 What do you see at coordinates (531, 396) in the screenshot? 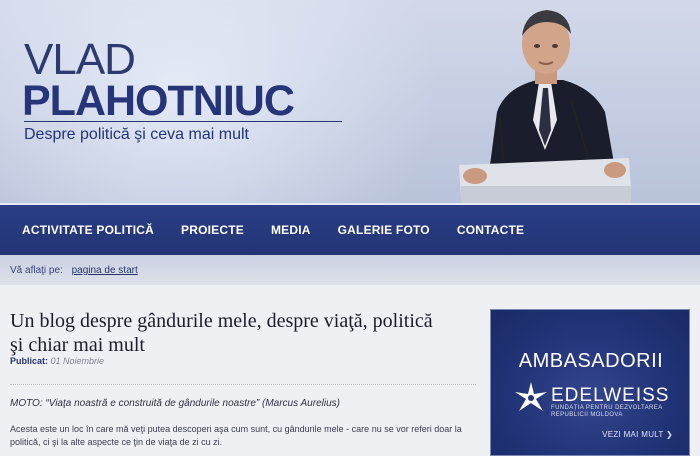
I see `edelweiss-flower-icon` at bounding box center [531, 396].